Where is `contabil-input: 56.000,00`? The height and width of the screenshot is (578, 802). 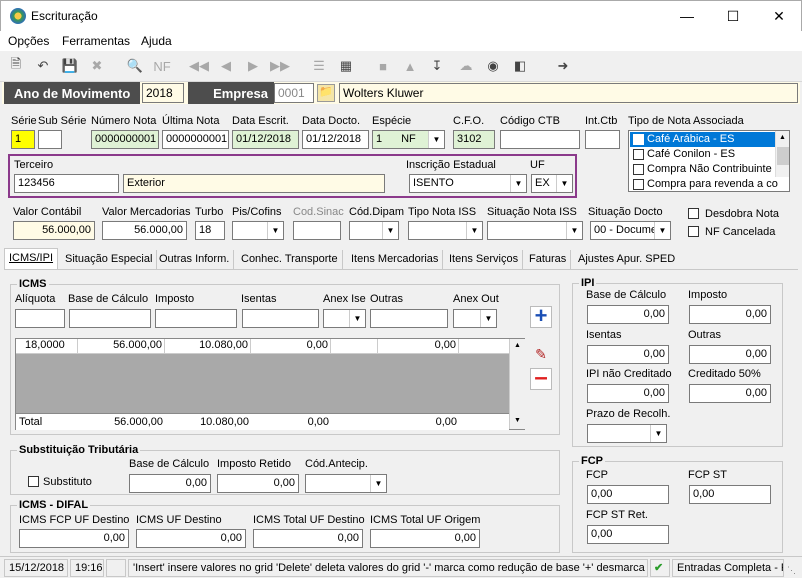
contabil-input: 56.000,00 is located at coordinates (54, 230).